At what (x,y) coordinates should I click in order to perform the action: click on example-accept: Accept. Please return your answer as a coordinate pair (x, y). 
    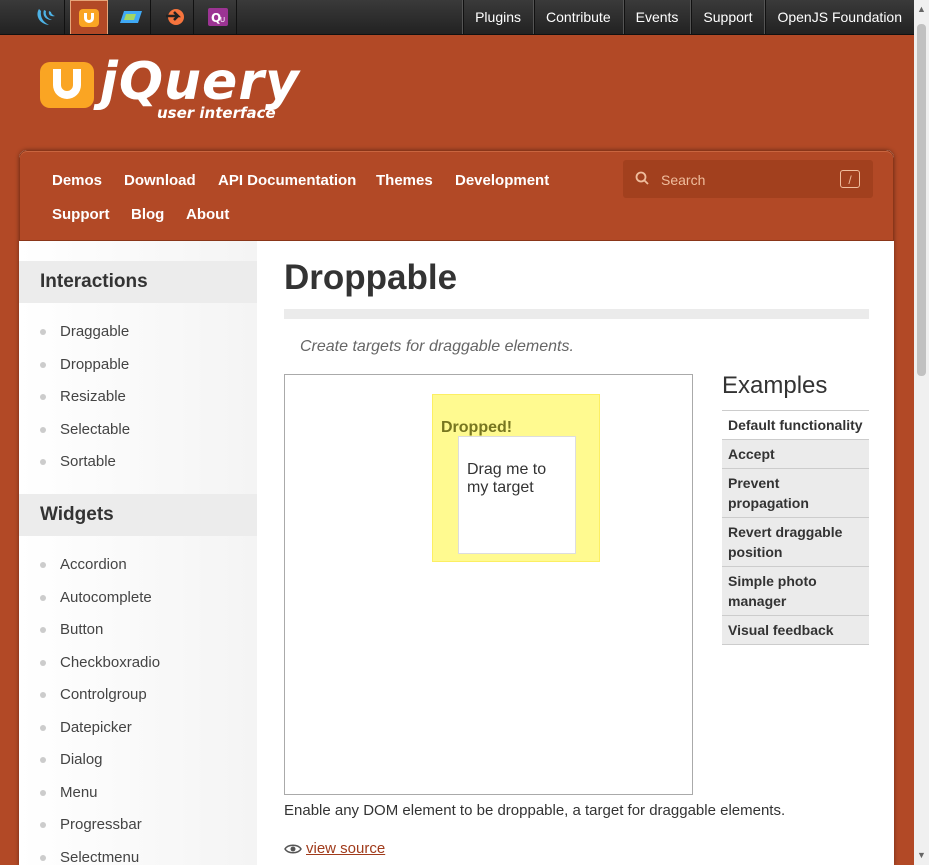
    Looking at the image, I should click on (795, 454).